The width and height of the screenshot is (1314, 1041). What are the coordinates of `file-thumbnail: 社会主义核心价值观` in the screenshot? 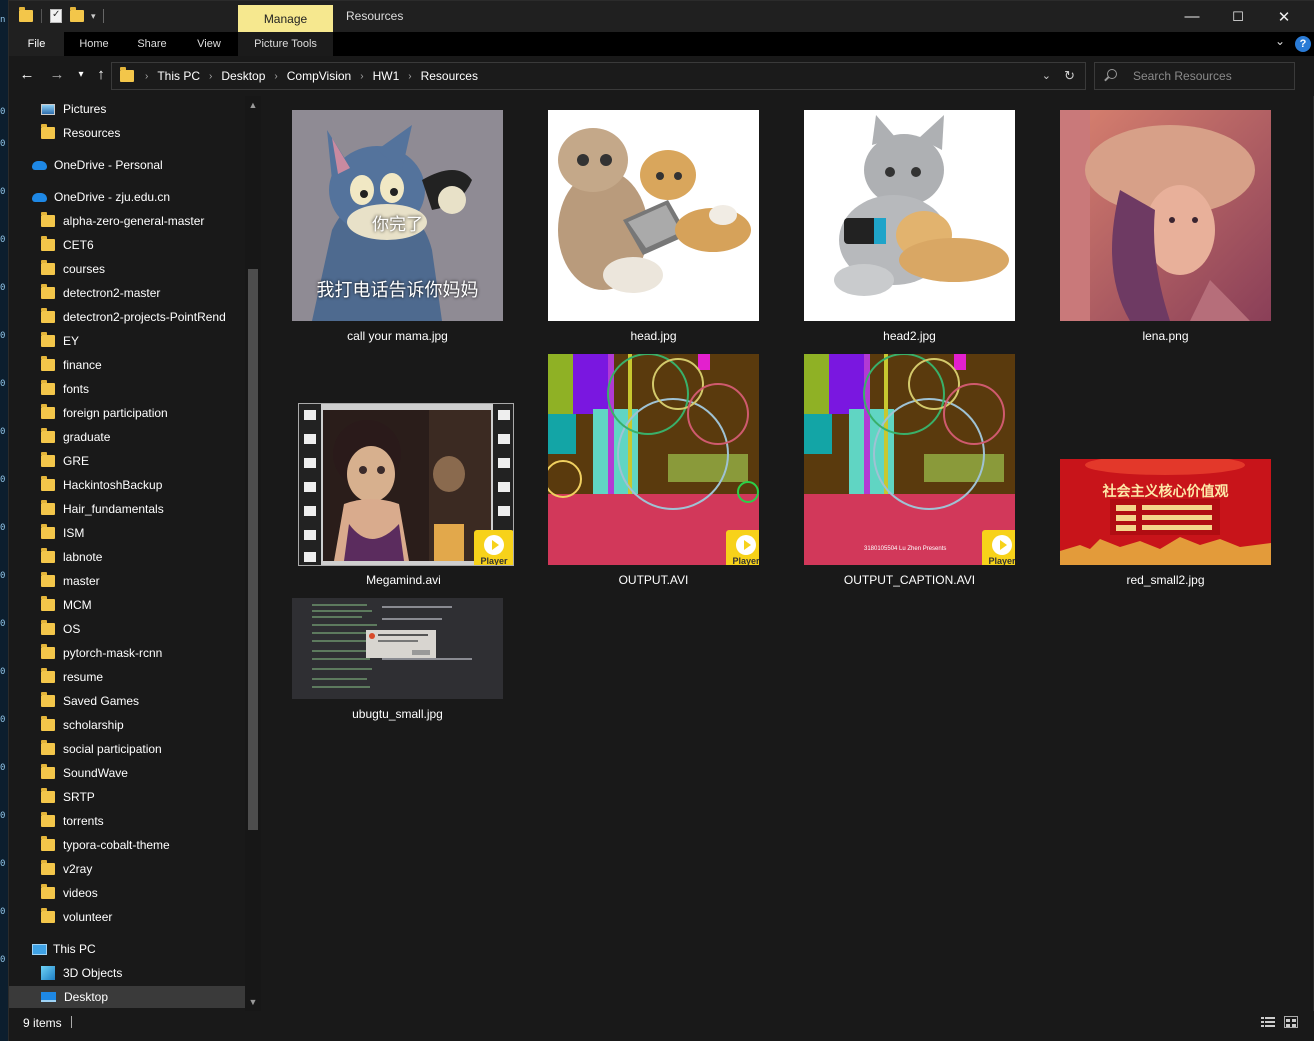 It's located at (1165, 512).